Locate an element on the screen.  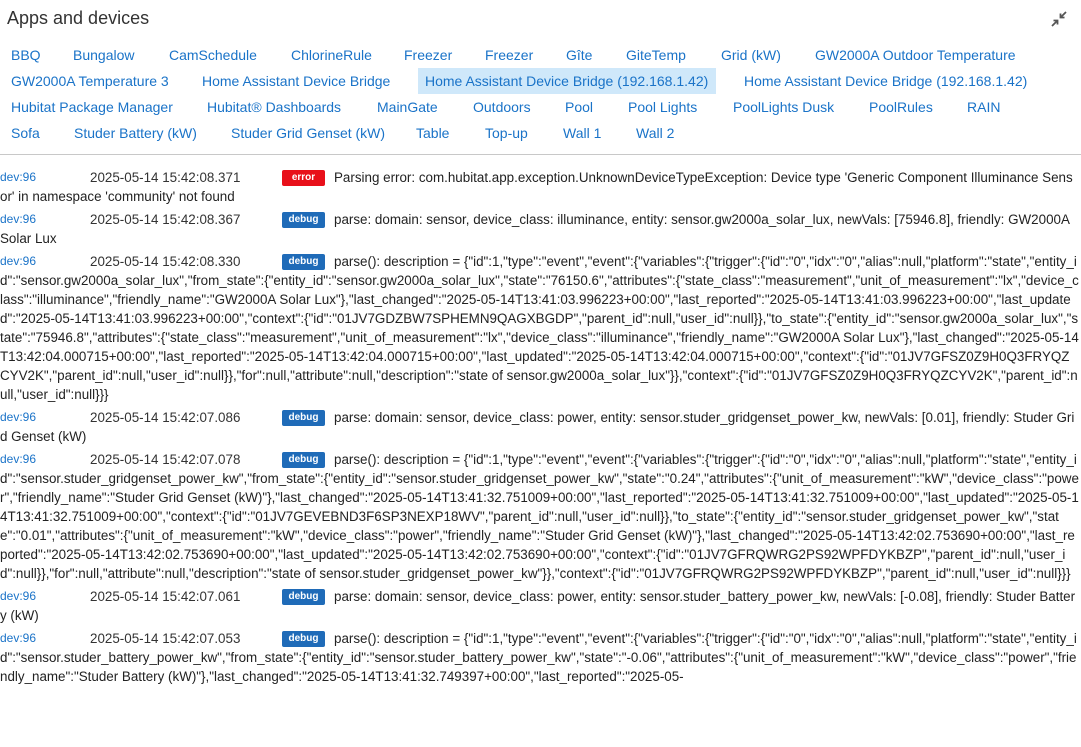
log-timestamp: 2025-05-14 15:42:07.053 is located at coordinates (165, 638).